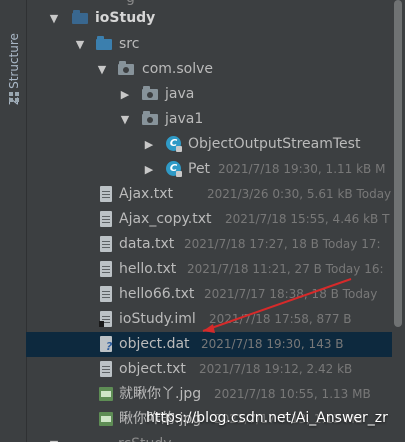  I want to click on file-name: data.txt, so click(147, 244).